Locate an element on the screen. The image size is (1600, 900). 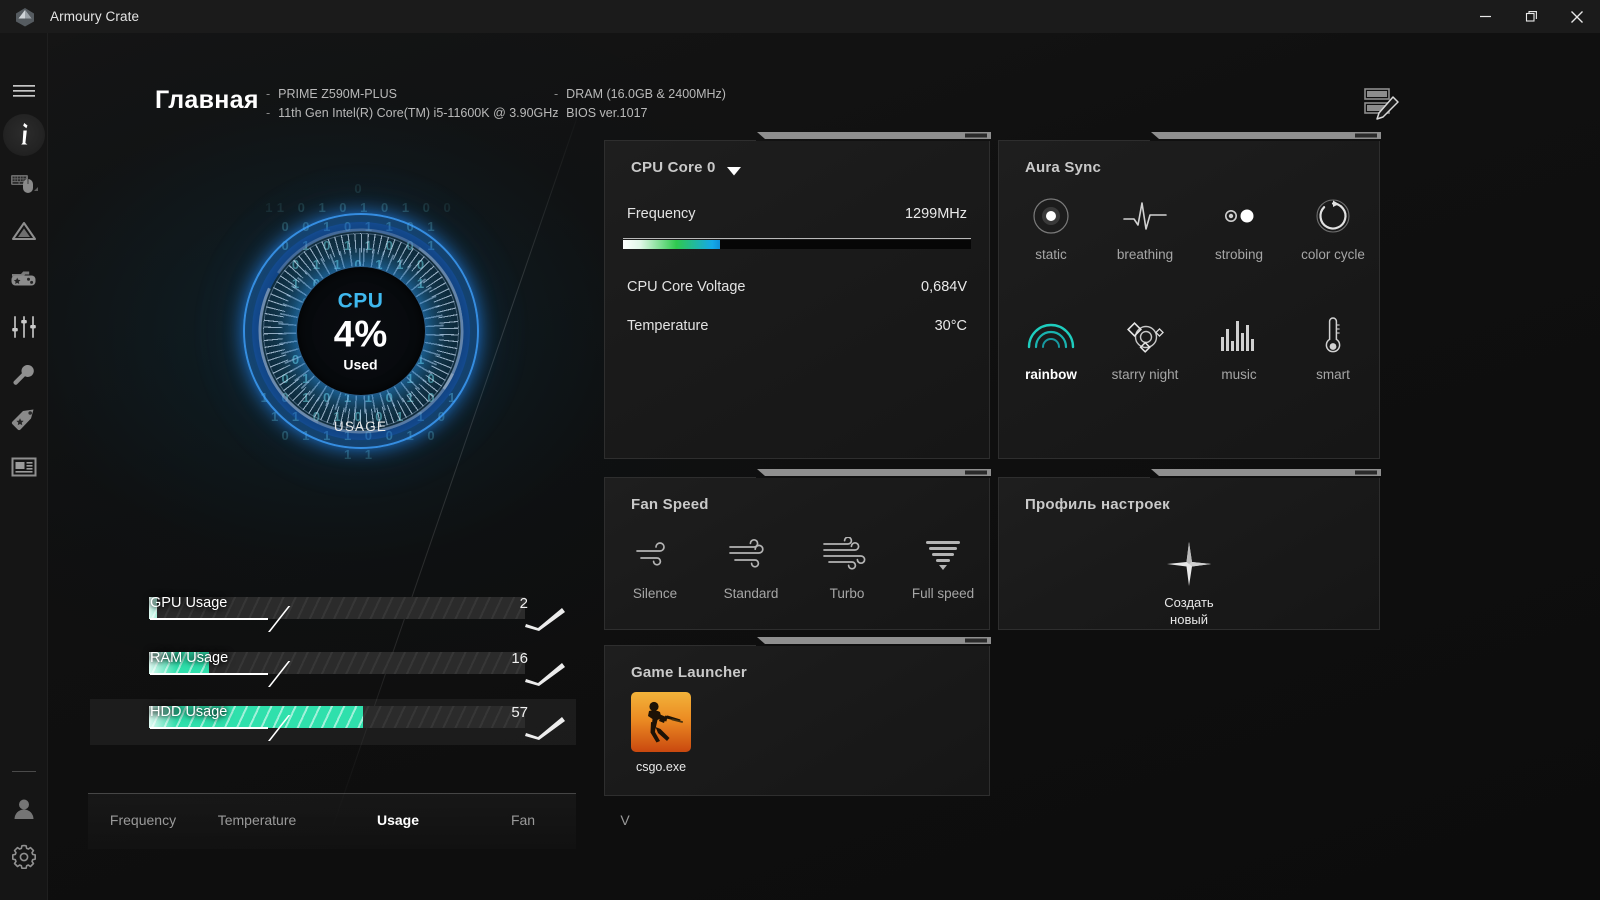
metric-tab-v: V is located at coordinates (625, 820).